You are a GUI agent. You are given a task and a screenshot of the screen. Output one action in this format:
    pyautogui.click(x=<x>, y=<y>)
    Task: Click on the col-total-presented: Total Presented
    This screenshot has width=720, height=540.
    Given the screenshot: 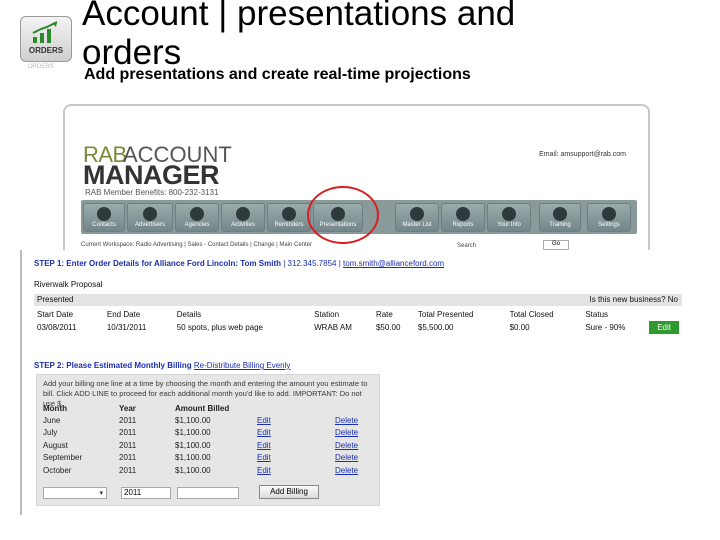 What is the action you would take?
    pyautogui.click(x=460, y=314)
    